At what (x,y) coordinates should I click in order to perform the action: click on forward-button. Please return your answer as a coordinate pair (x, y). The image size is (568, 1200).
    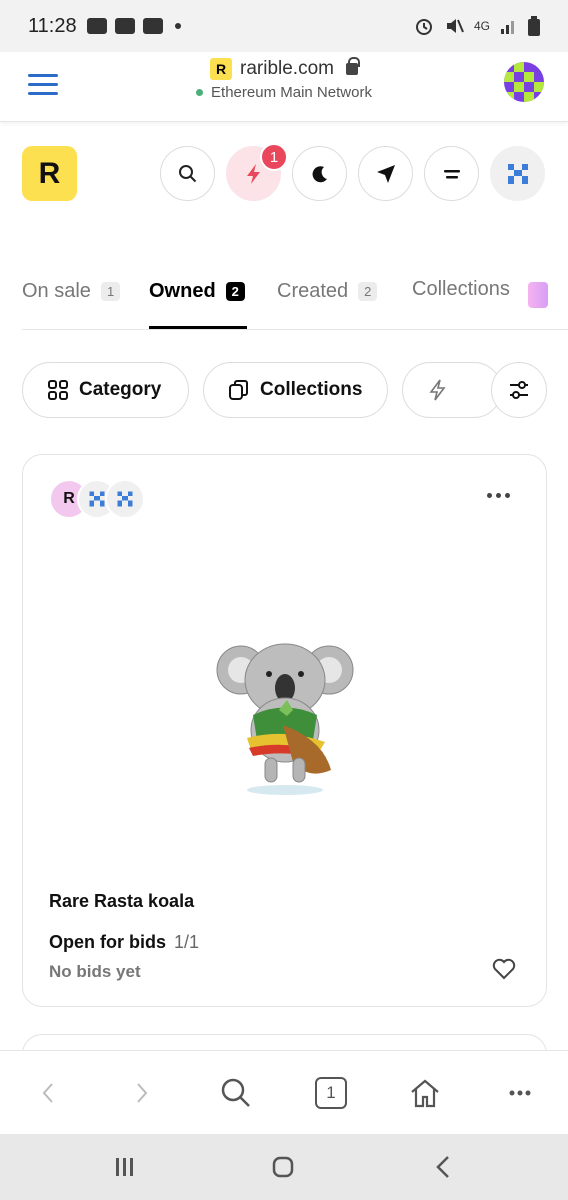
    Looking at the image, I should click on (142, 1093).